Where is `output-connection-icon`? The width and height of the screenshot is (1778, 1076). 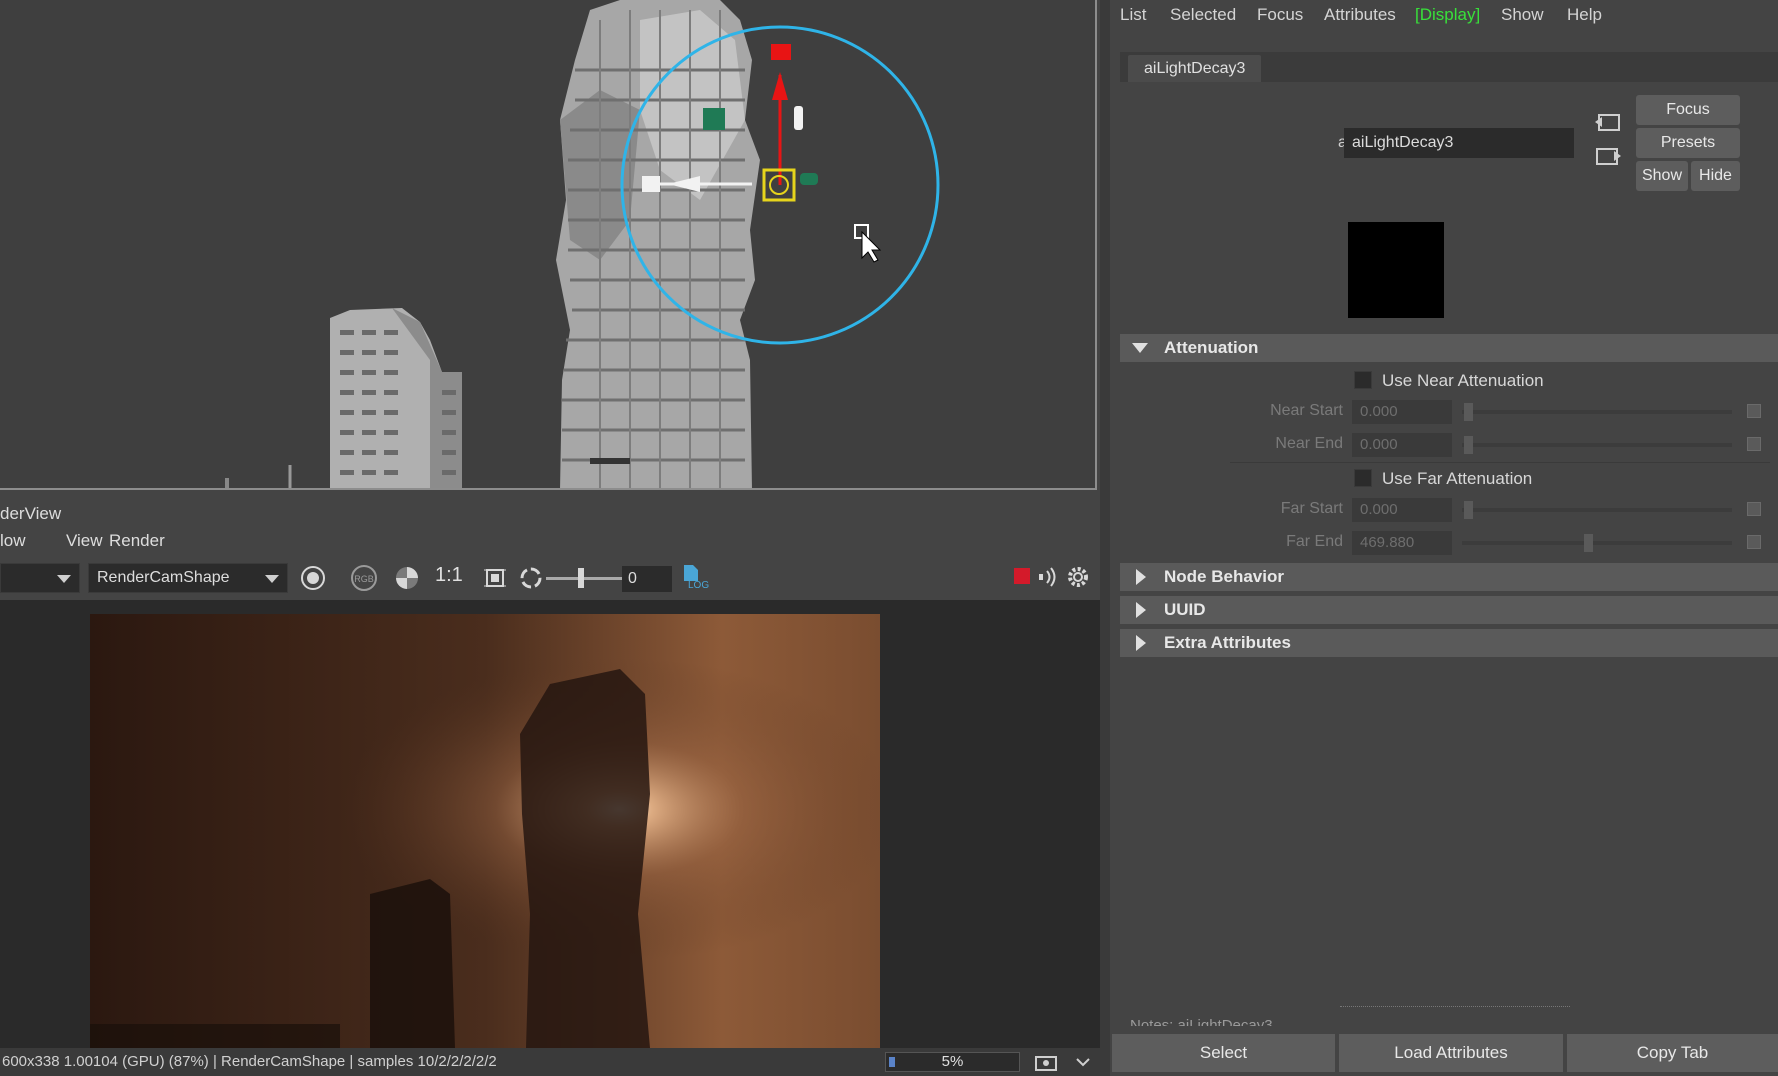
output-connection-icon is located at coordinates (1608, 157).